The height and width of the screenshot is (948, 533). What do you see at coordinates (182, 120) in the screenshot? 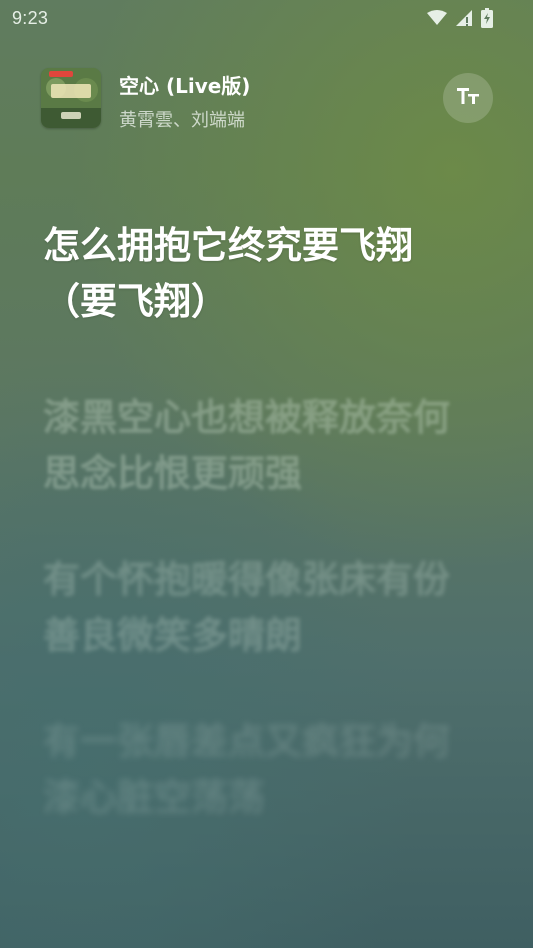
I see `song-artist: 黄霄雲、刘端端` at bounding box center [182, 120].